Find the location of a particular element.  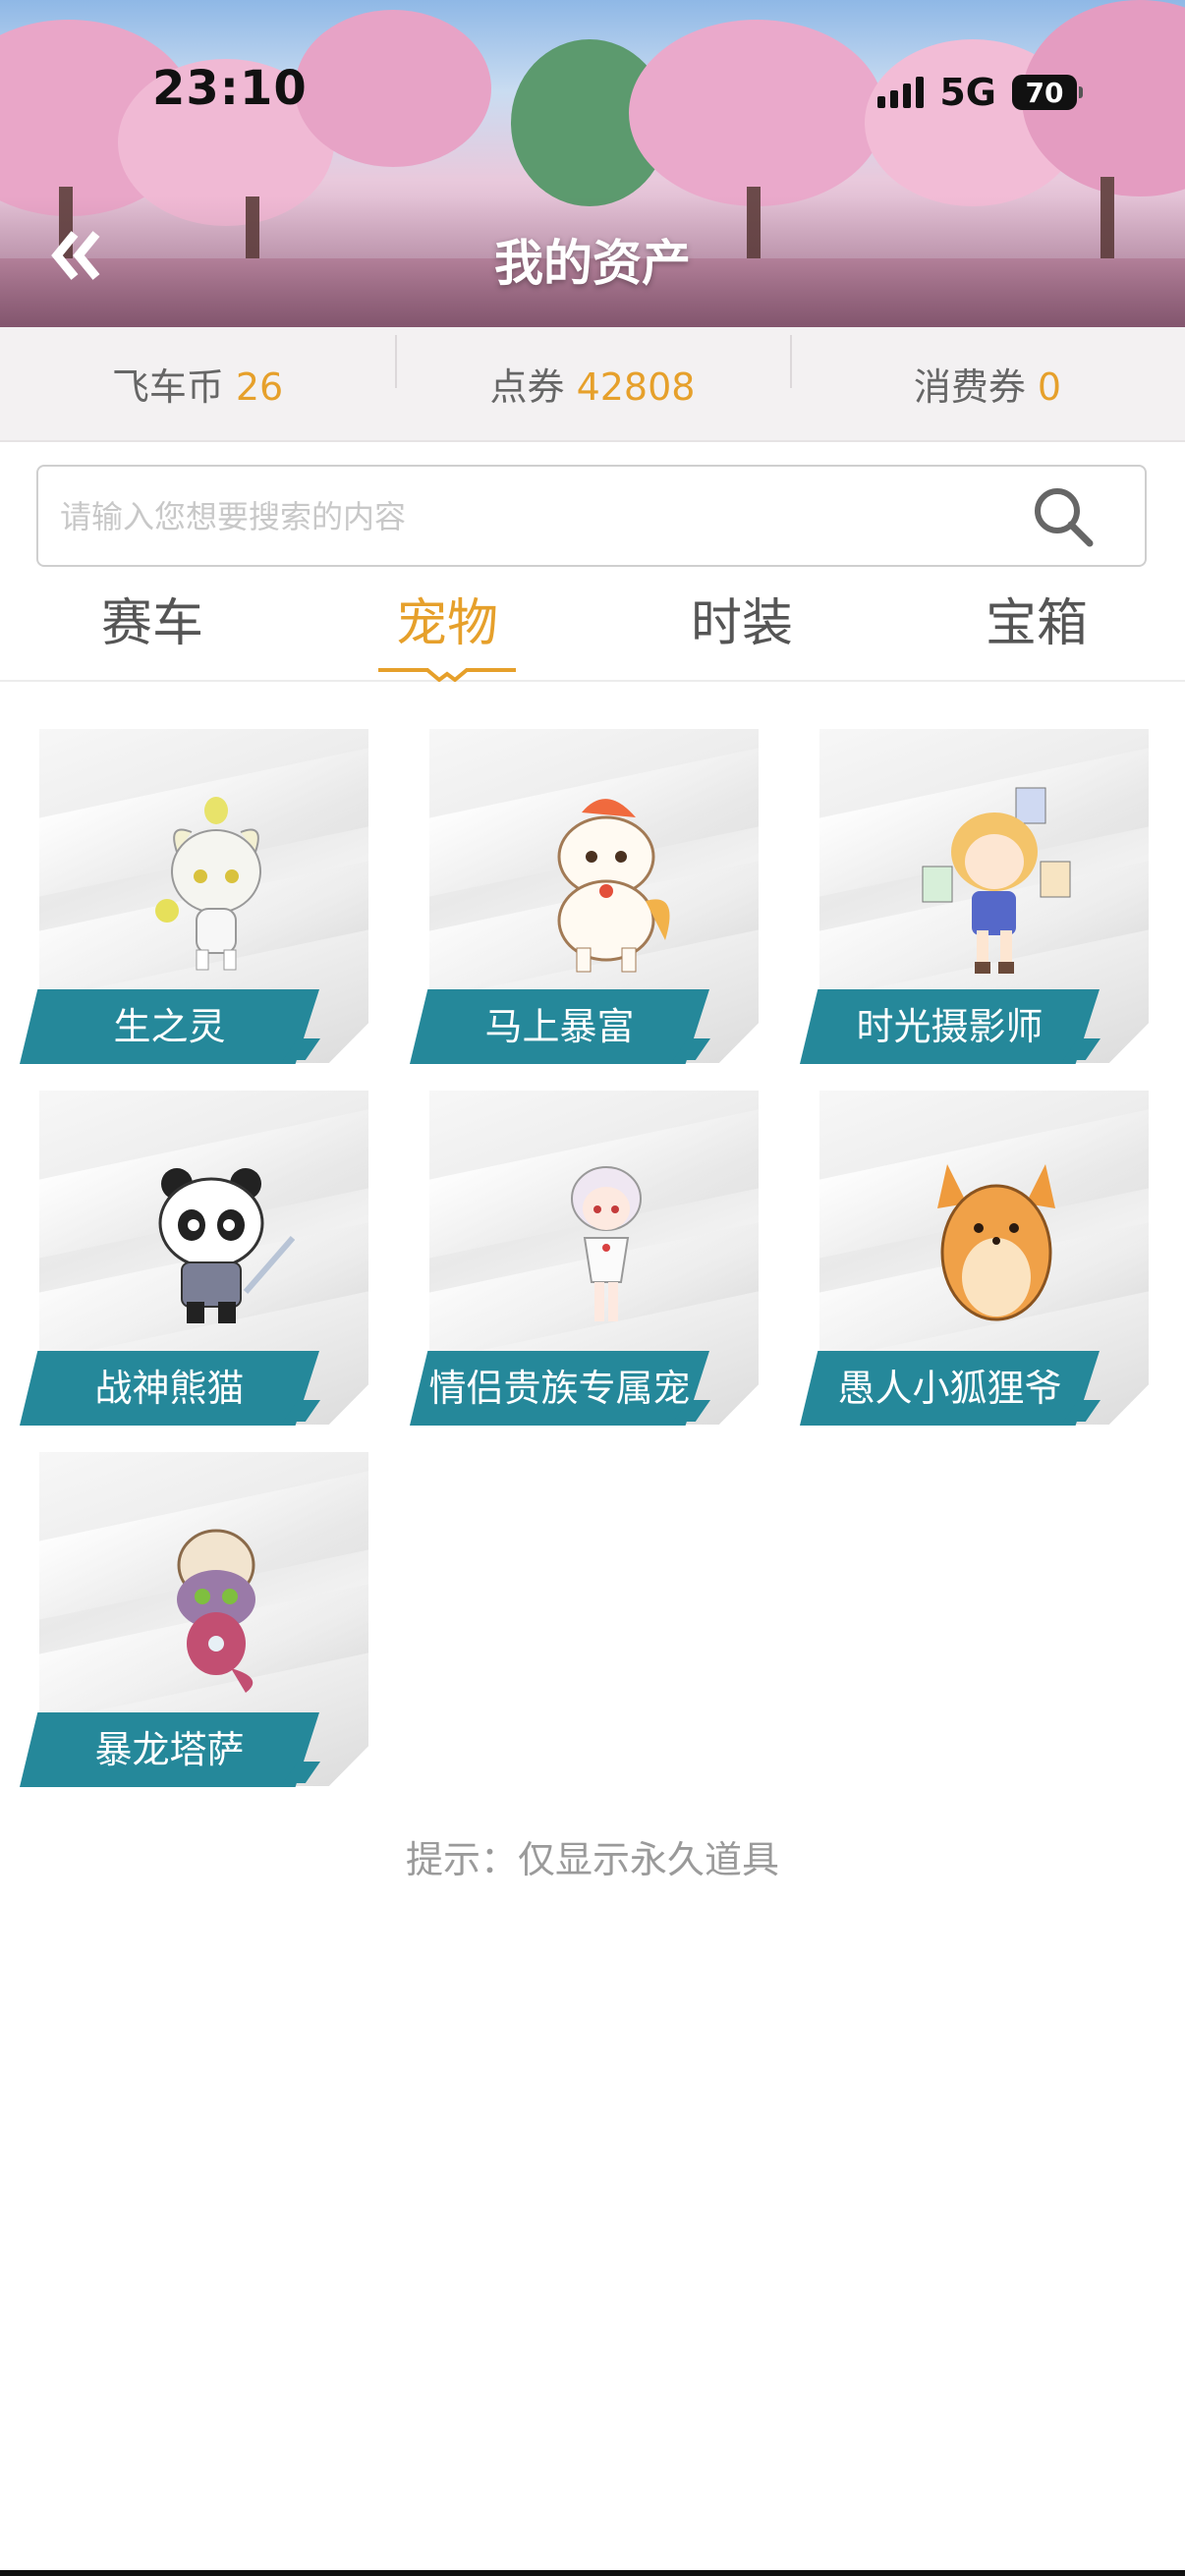

pet-card-panda: 战神熊猫 is located at coordinates (207, 1260).